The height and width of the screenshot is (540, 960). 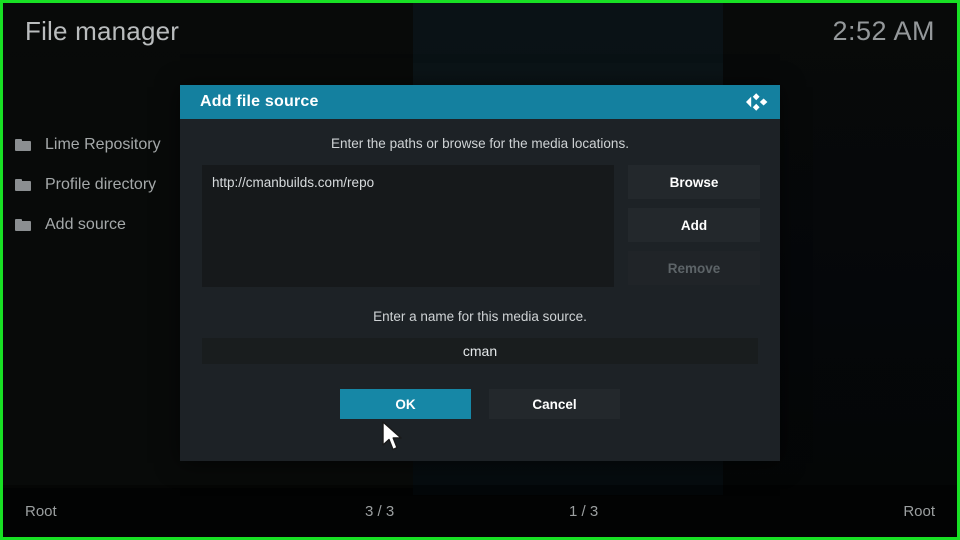 I want to click on status-right-path: Root, so click(x=919, y=511).